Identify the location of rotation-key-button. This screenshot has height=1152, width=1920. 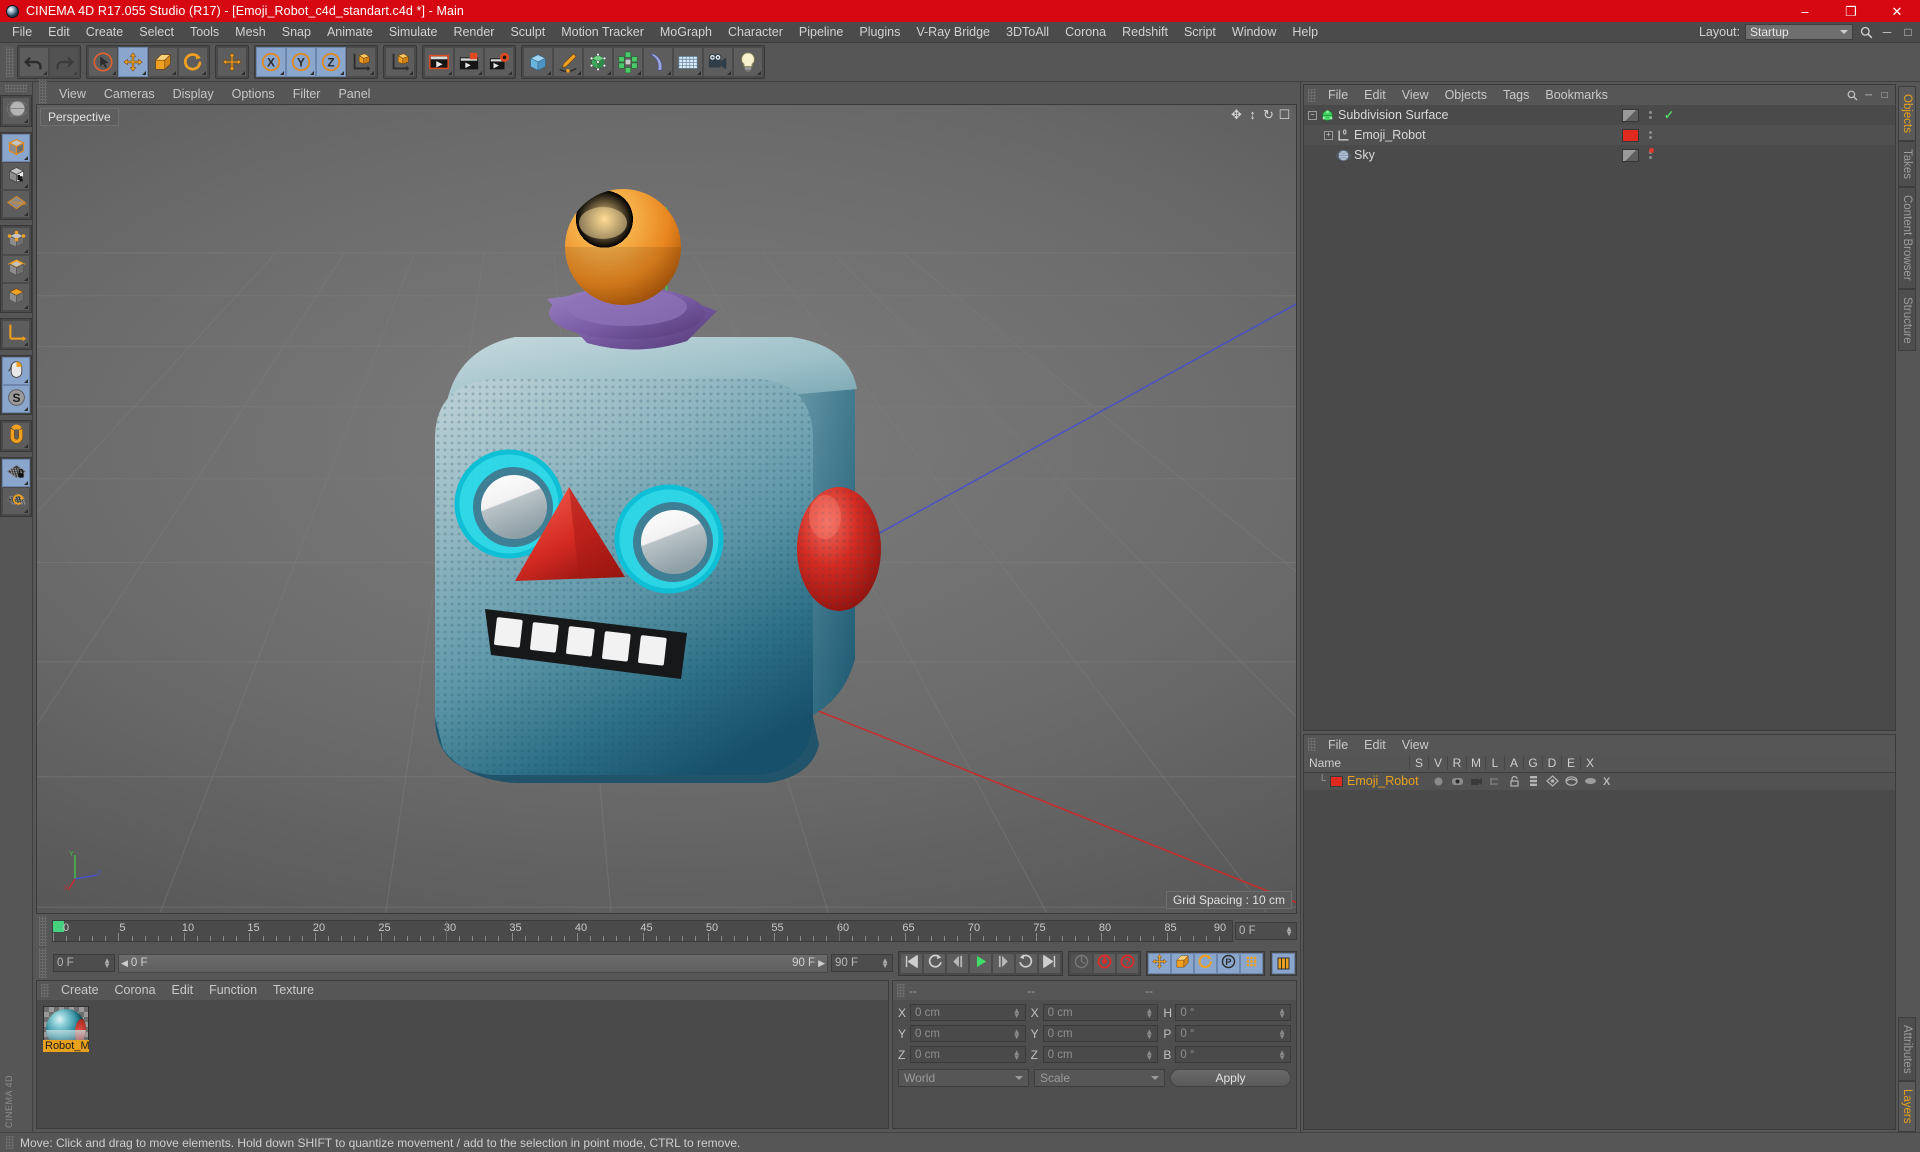
(1205, 963).